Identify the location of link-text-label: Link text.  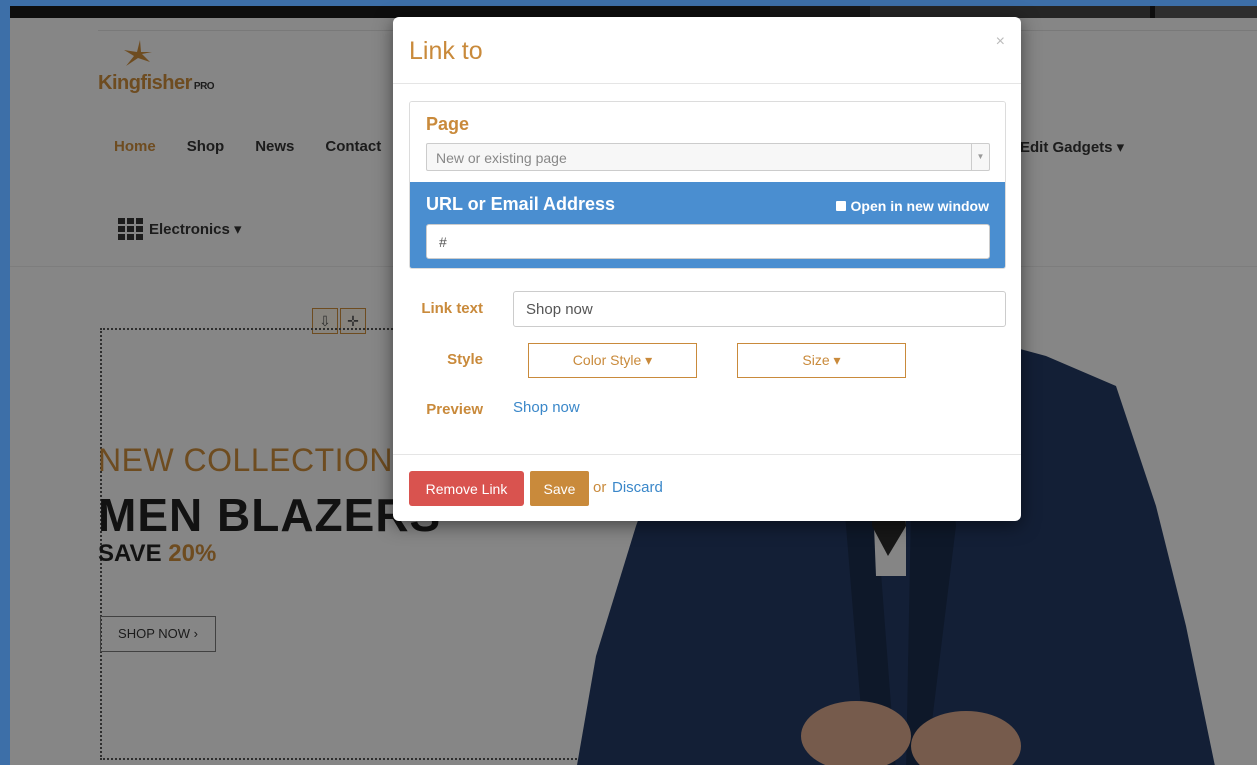
(452, 308).